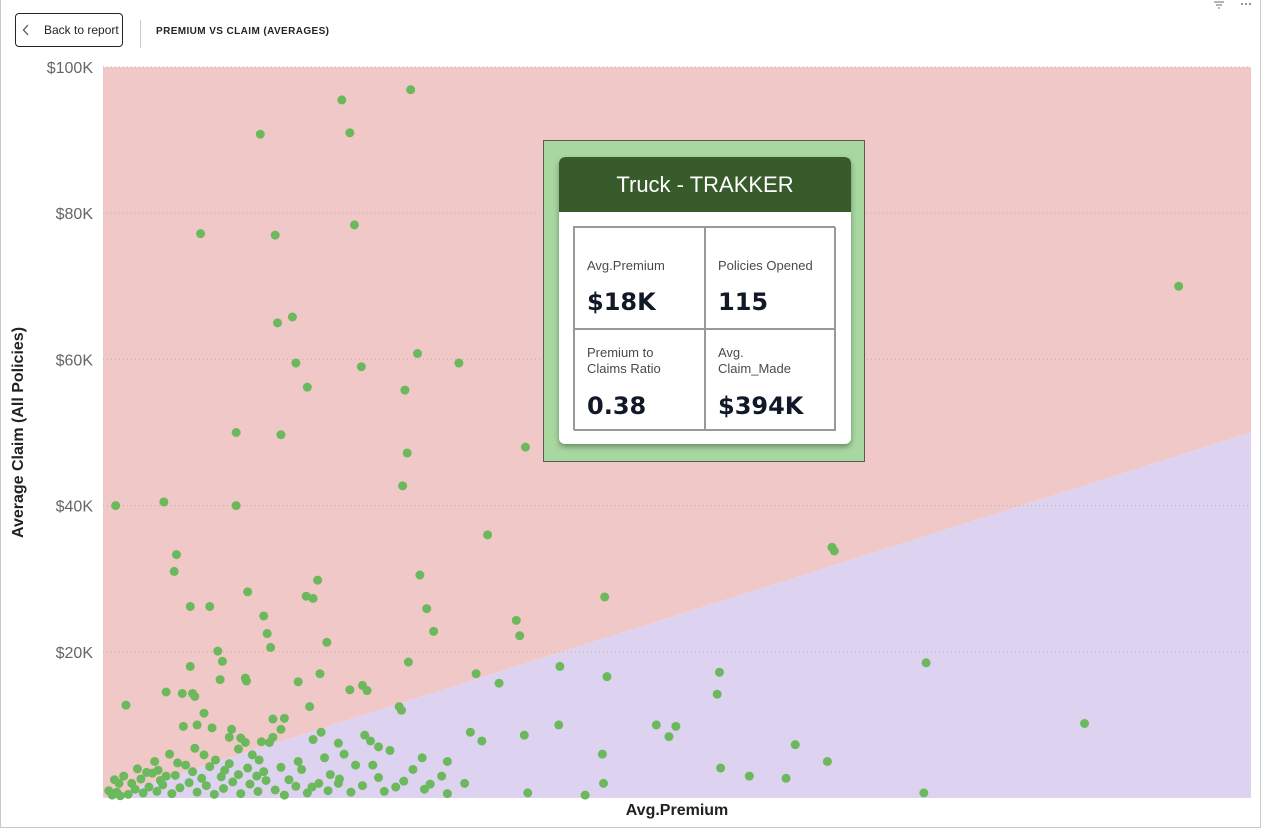  Describe the element at coordinates (639, 278) in the screenshot. I see `tooltip-cell-avg-premium: Avg.Premium $18K` at that location.